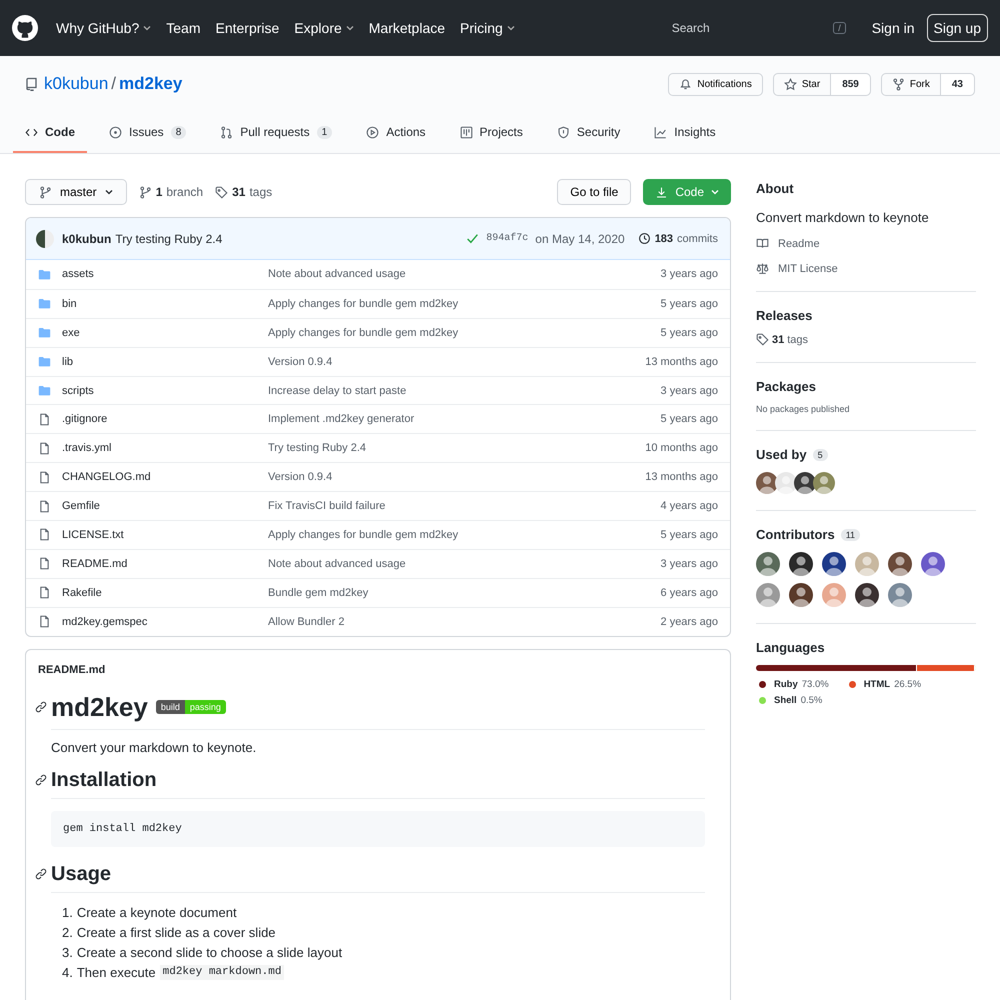  Describe the element at coordinates (276, 134) in the screenshot. I see `repository-tab: Pull requests 1` at that location.